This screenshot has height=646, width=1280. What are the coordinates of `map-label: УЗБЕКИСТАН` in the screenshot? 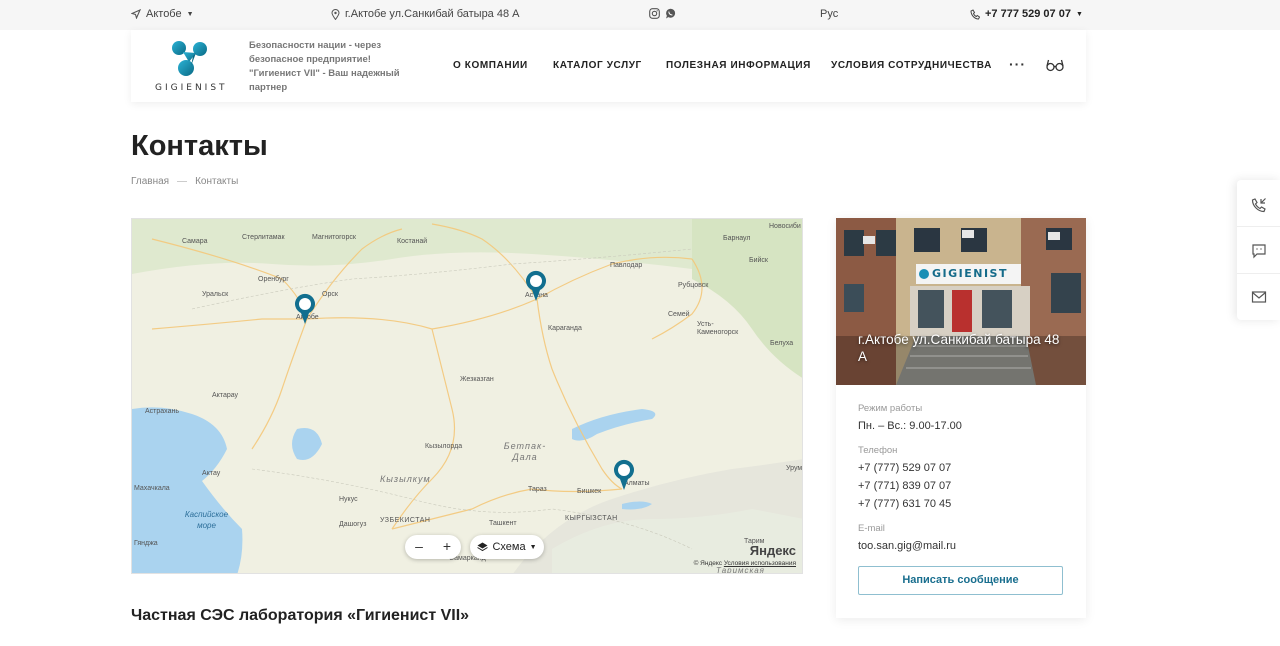 It's located at (405, 520).